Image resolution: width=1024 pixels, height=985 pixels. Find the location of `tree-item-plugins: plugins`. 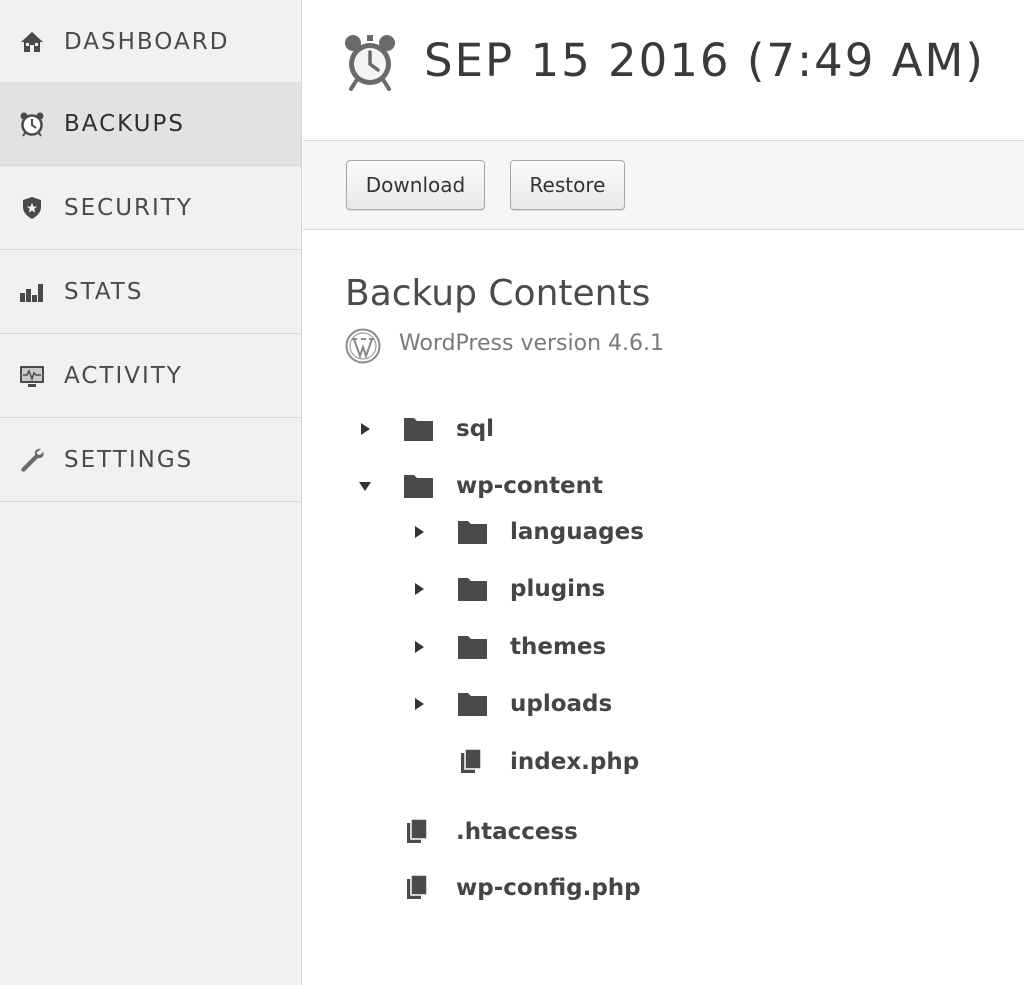

tree-item-plugins: plugins is located at coordinates (503, 589).